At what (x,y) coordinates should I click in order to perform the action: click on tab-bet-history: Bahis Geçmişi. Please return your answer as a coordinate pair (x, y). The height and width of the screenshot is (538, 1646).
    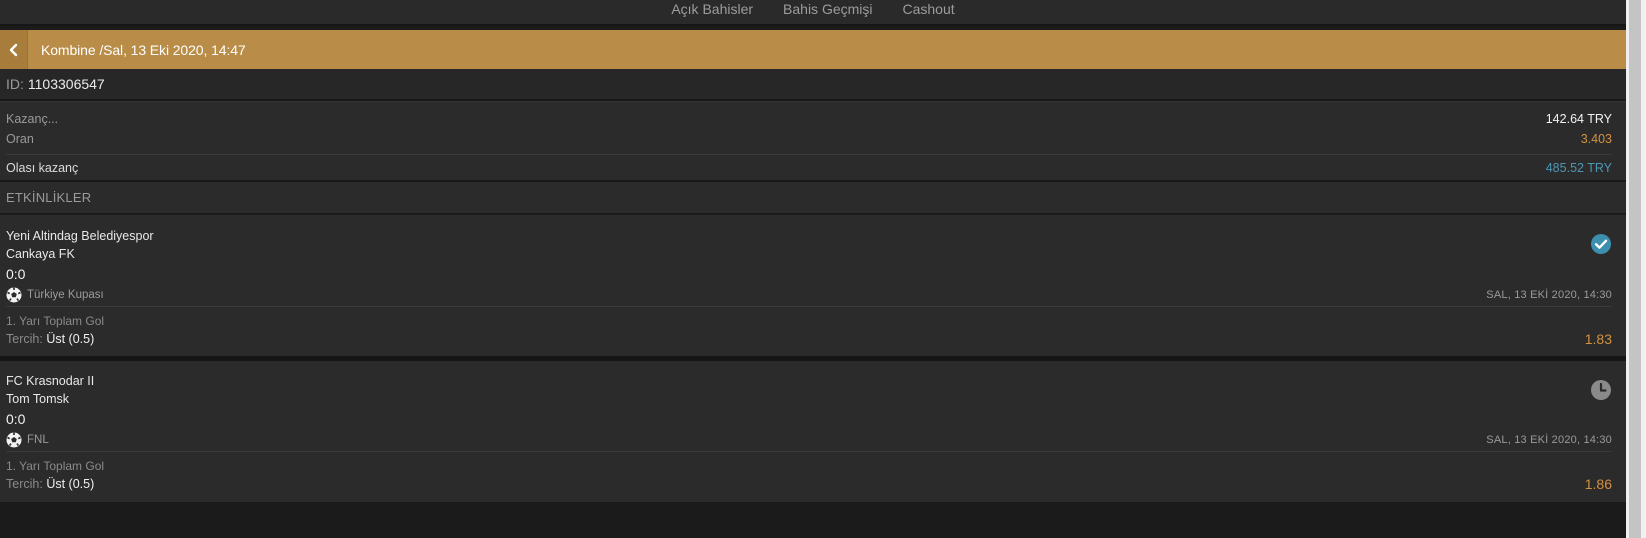
    Looking at the image, I should click on (827, 12).